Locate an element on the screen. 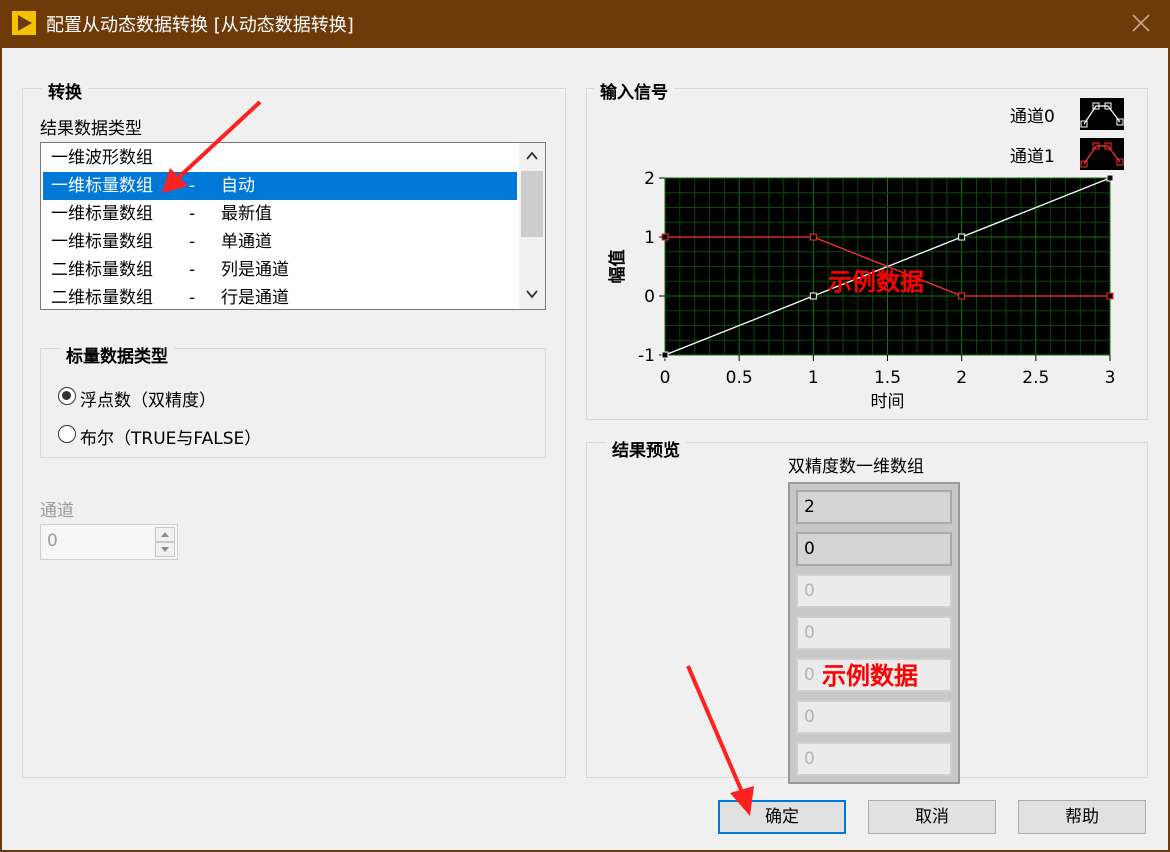  window-title: 配置从动态数据转换 [从动态数据转换] is located at coordinates (200, 25).